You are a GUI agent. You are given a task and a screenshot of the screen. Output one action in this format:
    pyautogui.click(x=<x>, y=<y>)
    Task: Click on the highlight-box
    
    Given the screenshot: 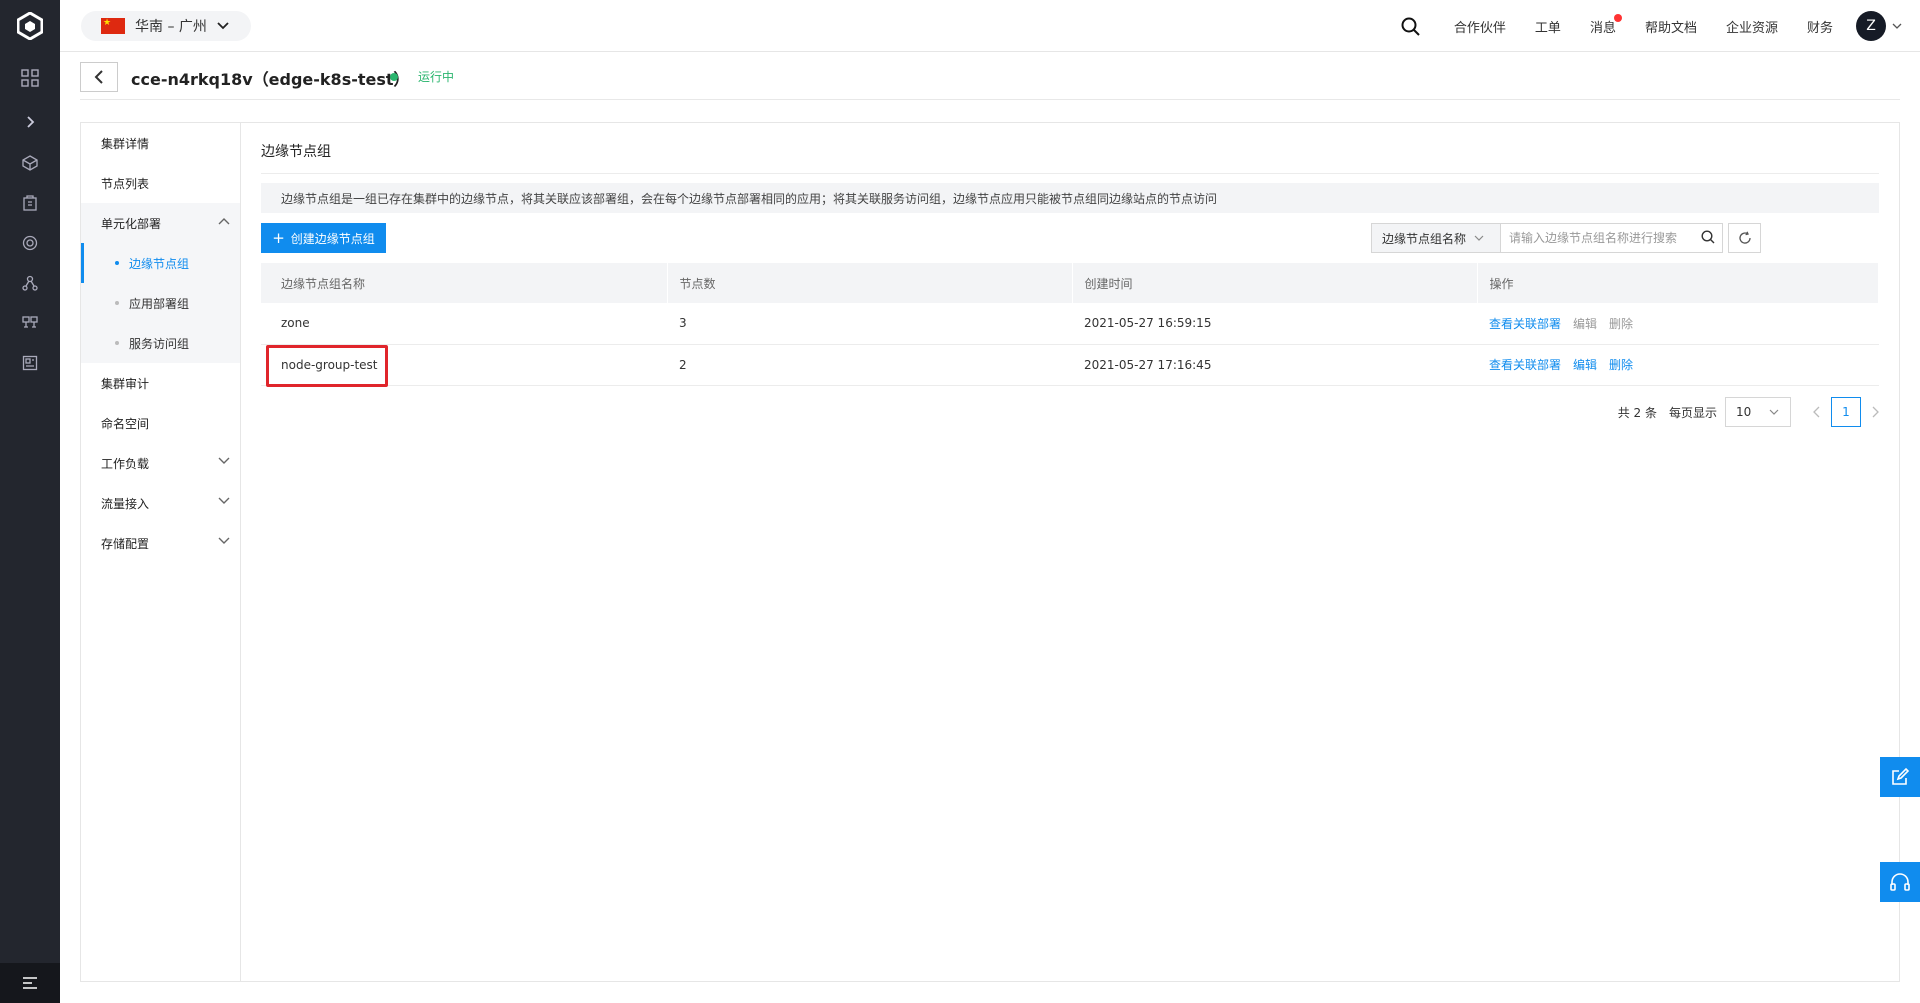 What is the action you would take?
    pyautogui.click(x=327, y=365)
    